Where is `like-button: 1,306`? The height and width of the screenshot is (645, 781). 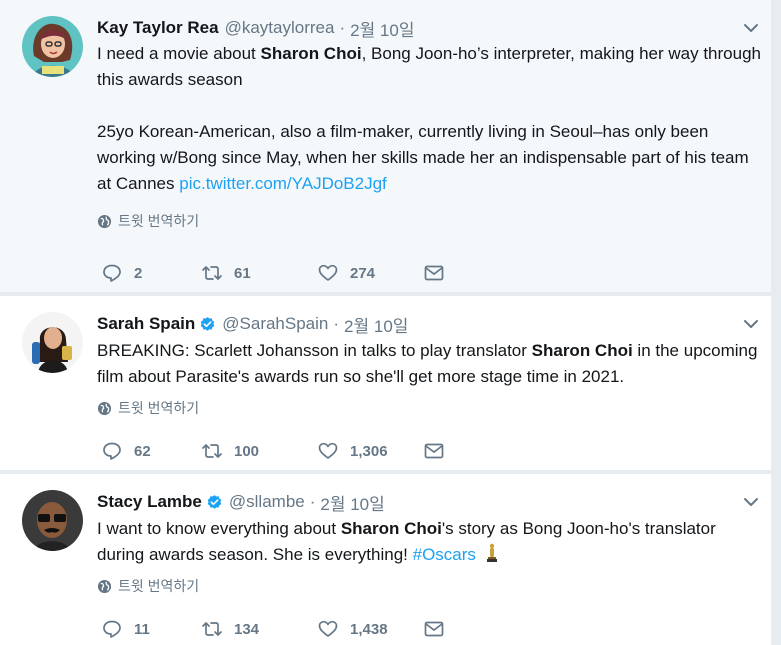
like-button: 1,306 is located at coordinates (371, 451).